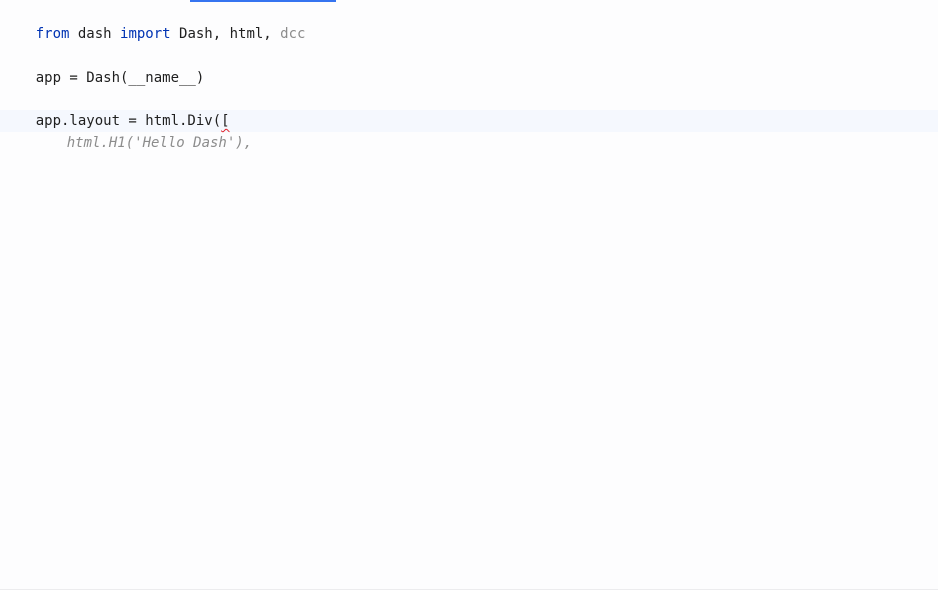 This screenshot has height=590, width=938. Describe the element at coordinates (159, 143) in the screenshot. I see `inline-completion-suggestion: html.H1('Hello Dash'),` at that location.